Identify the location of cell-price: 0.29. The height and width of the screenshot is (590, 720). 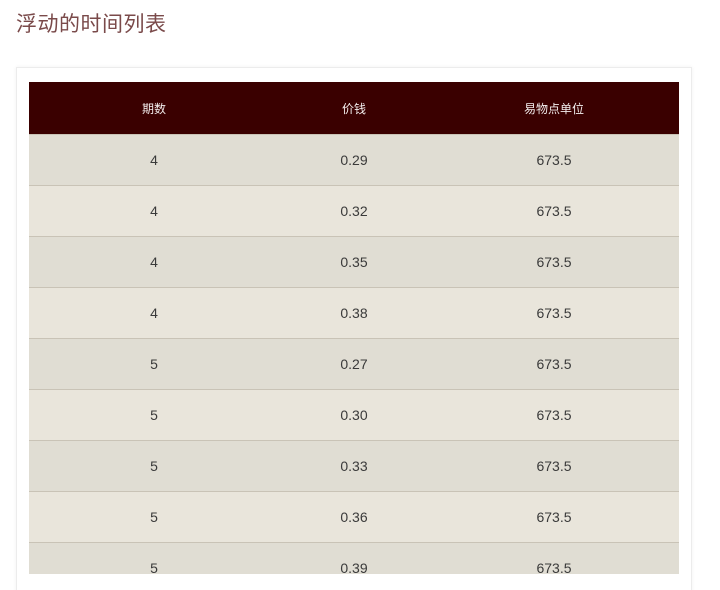
(354, 160).